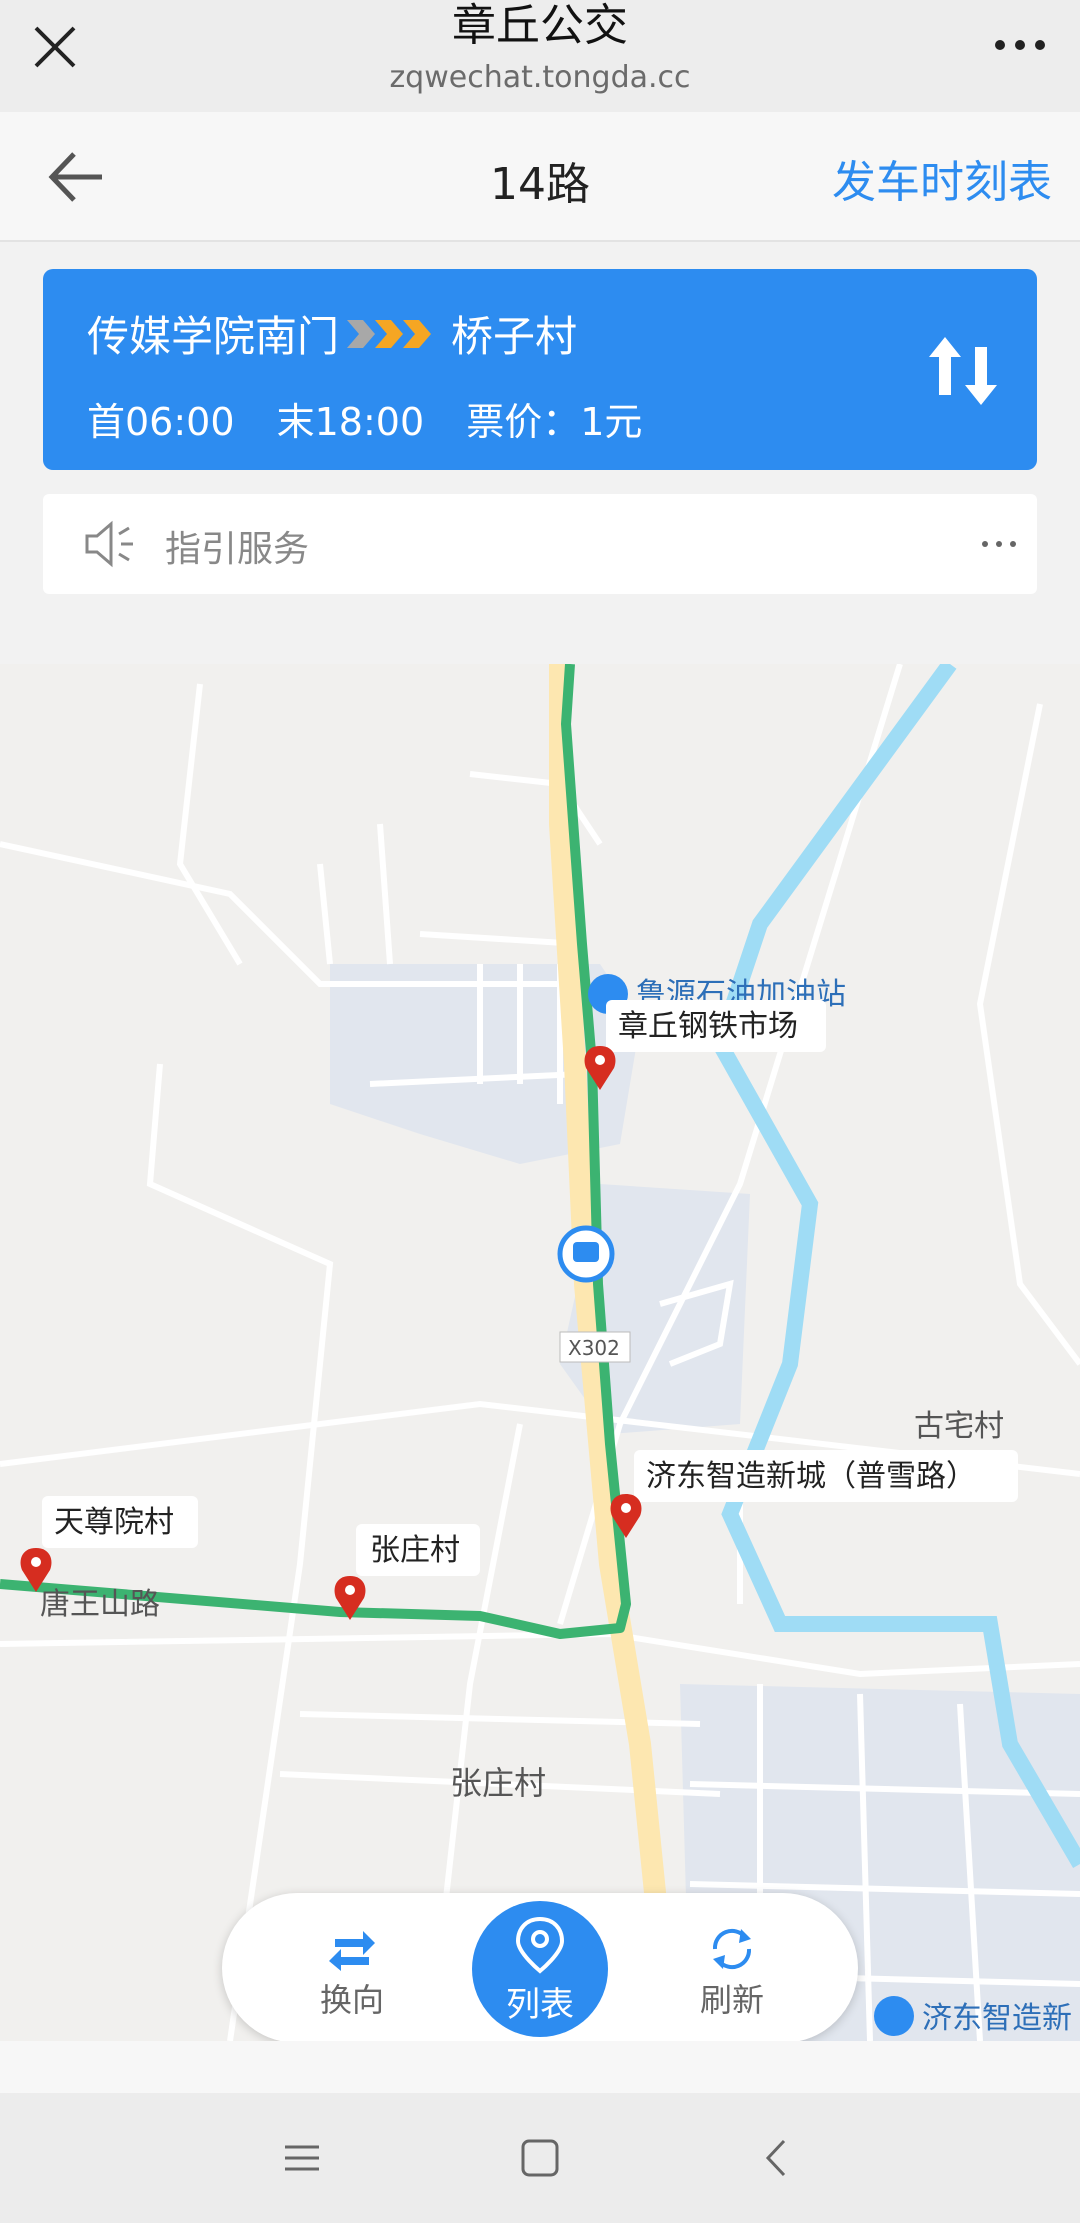  I want to click on first-bus-time: 首06:00, so click(161, 422).